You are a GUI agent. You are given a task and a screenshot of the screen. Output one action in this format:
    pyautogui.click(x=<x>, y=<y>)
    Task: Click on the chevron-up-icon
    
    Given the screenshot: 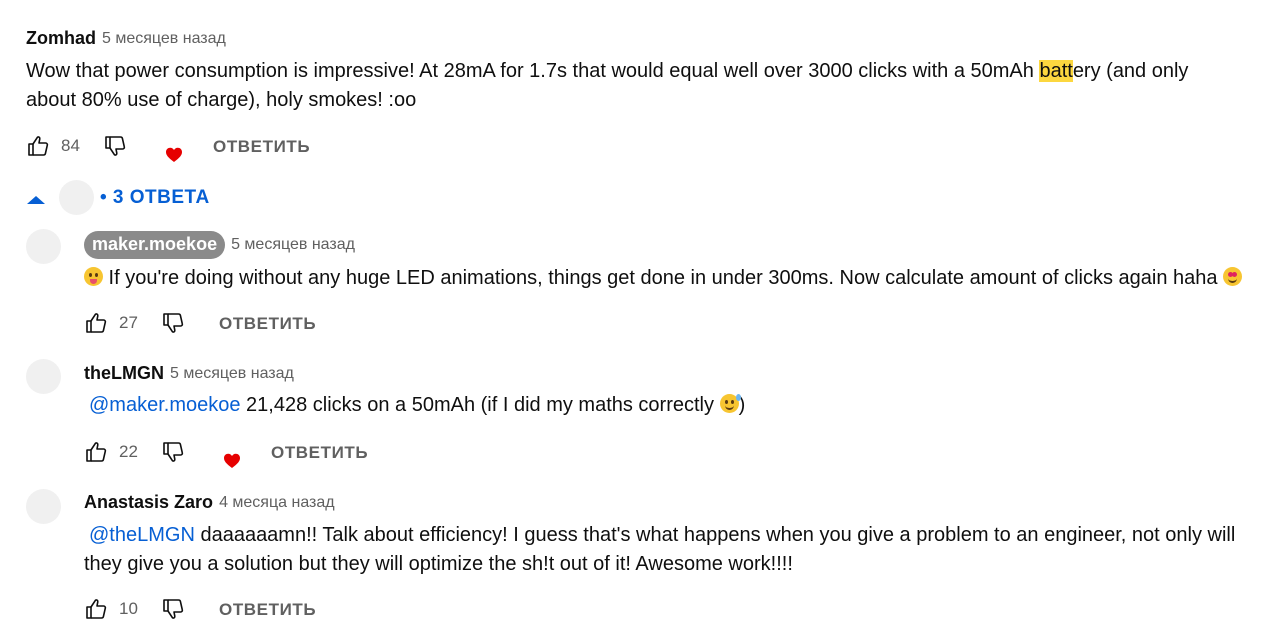 What is the action you would take?
    pyautogui.click(x=36, y=199)
    